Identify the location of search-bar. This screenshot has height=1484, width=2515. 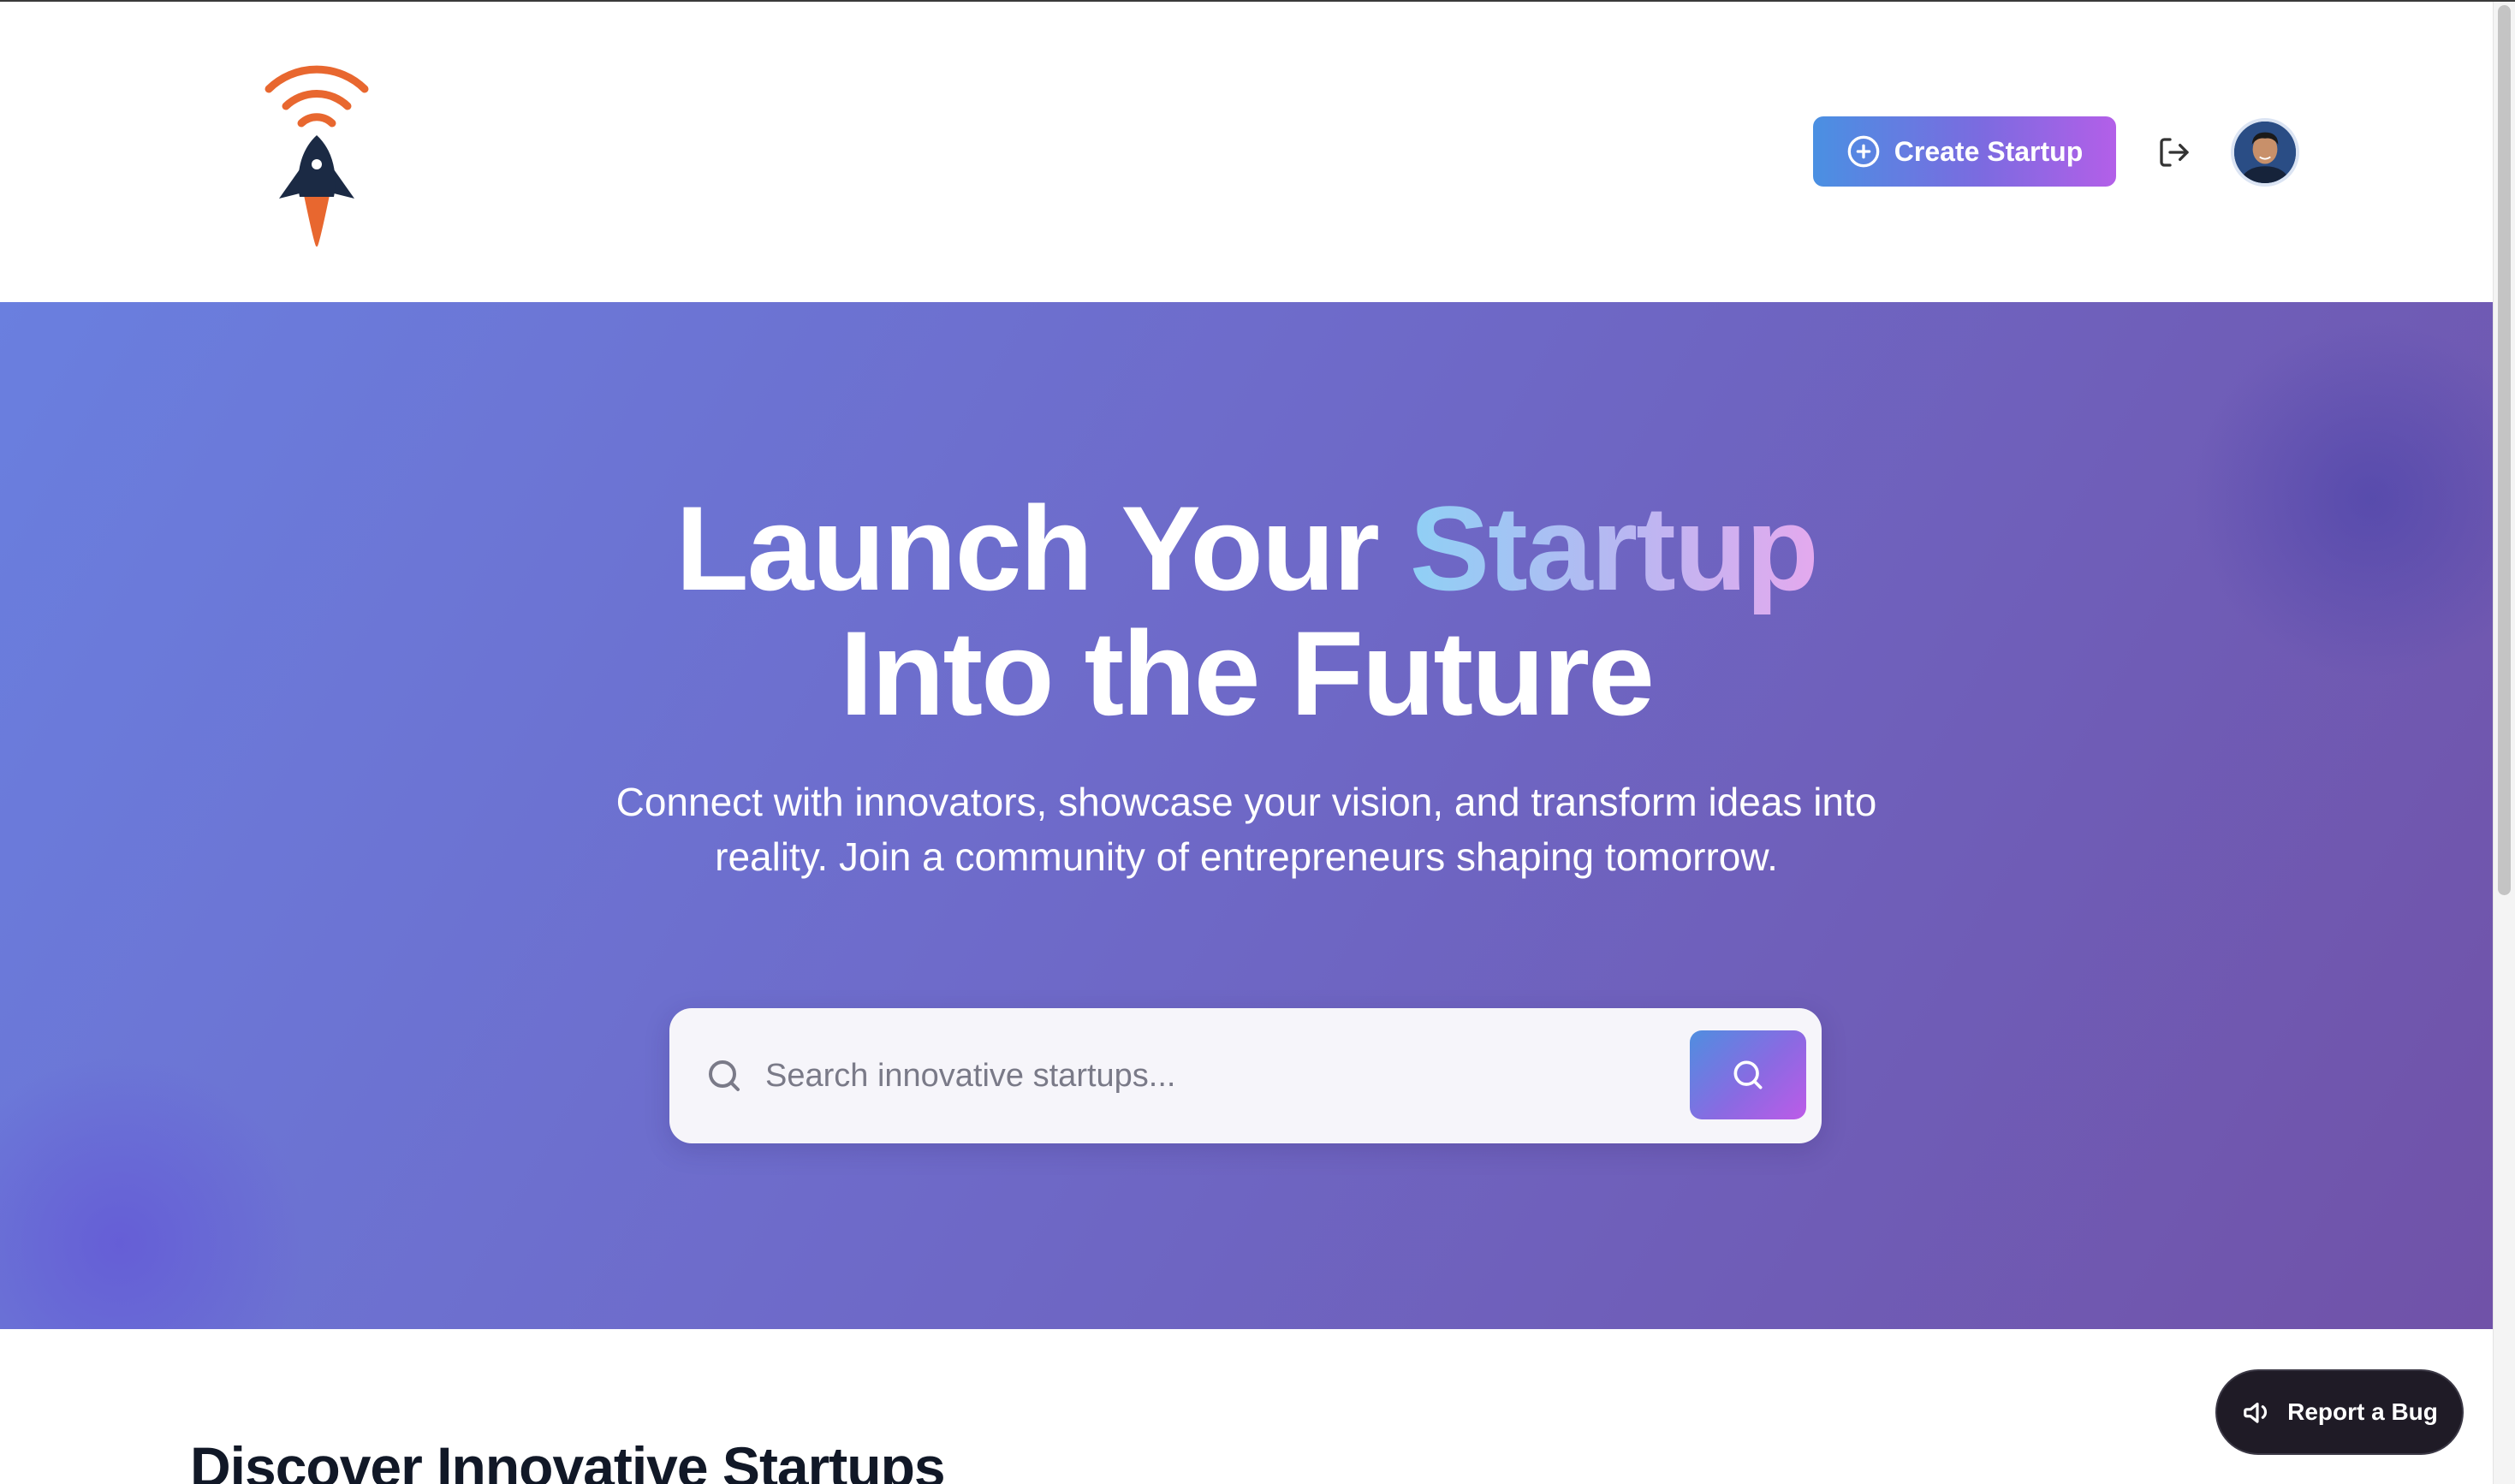
(1245, 1075).